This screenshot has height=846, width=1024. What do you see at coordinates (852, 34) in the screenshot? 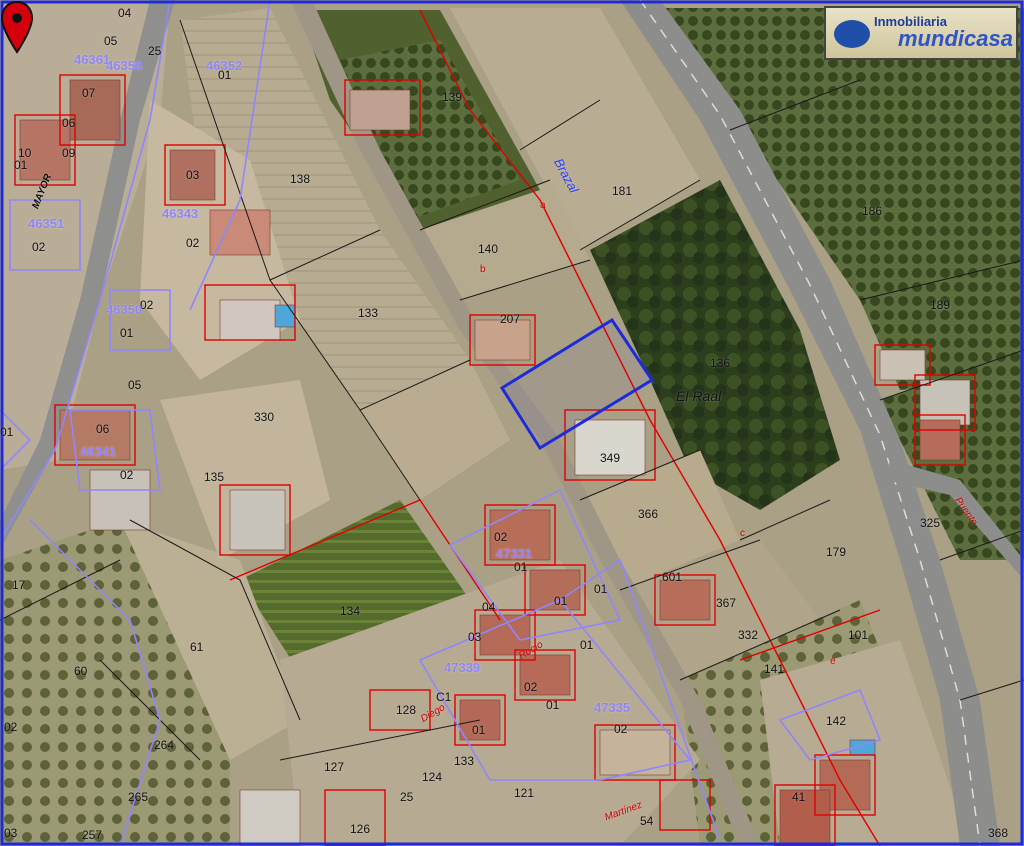
I see `house-icon` at bounding box center [852, 34].